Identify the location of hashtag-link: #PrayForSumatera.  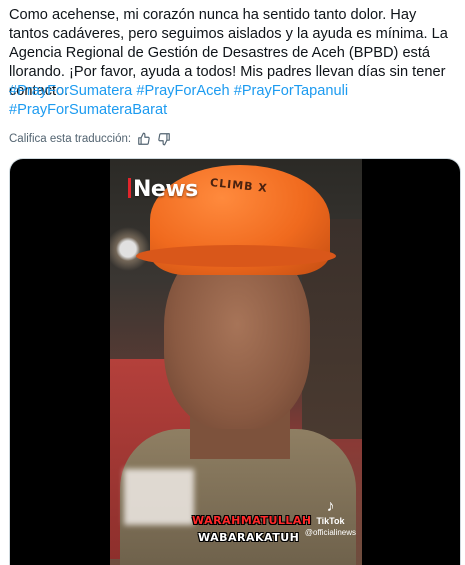
(70, 91).